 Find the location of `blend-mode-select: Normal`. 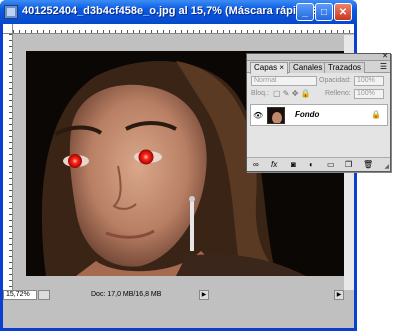

blend-mode-select: Normal is located at coordinates (284, 81).